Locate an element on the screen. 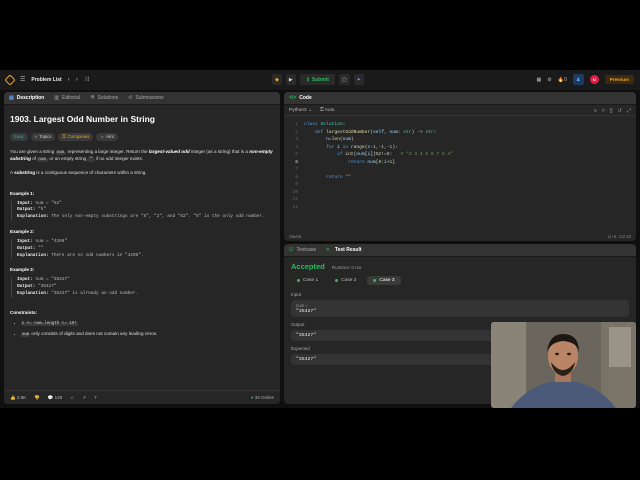  braces-icon: {} is located at coordinates (610, 111).